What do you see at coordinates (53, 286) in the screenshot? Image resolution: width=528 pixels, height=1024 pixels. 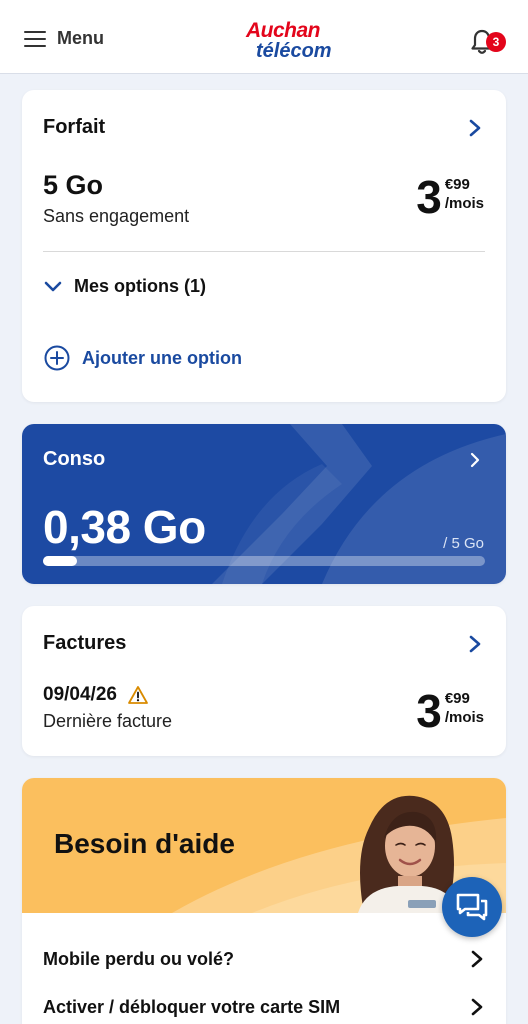 I see `chevron-down-icon` at bounding box center [53, 286].